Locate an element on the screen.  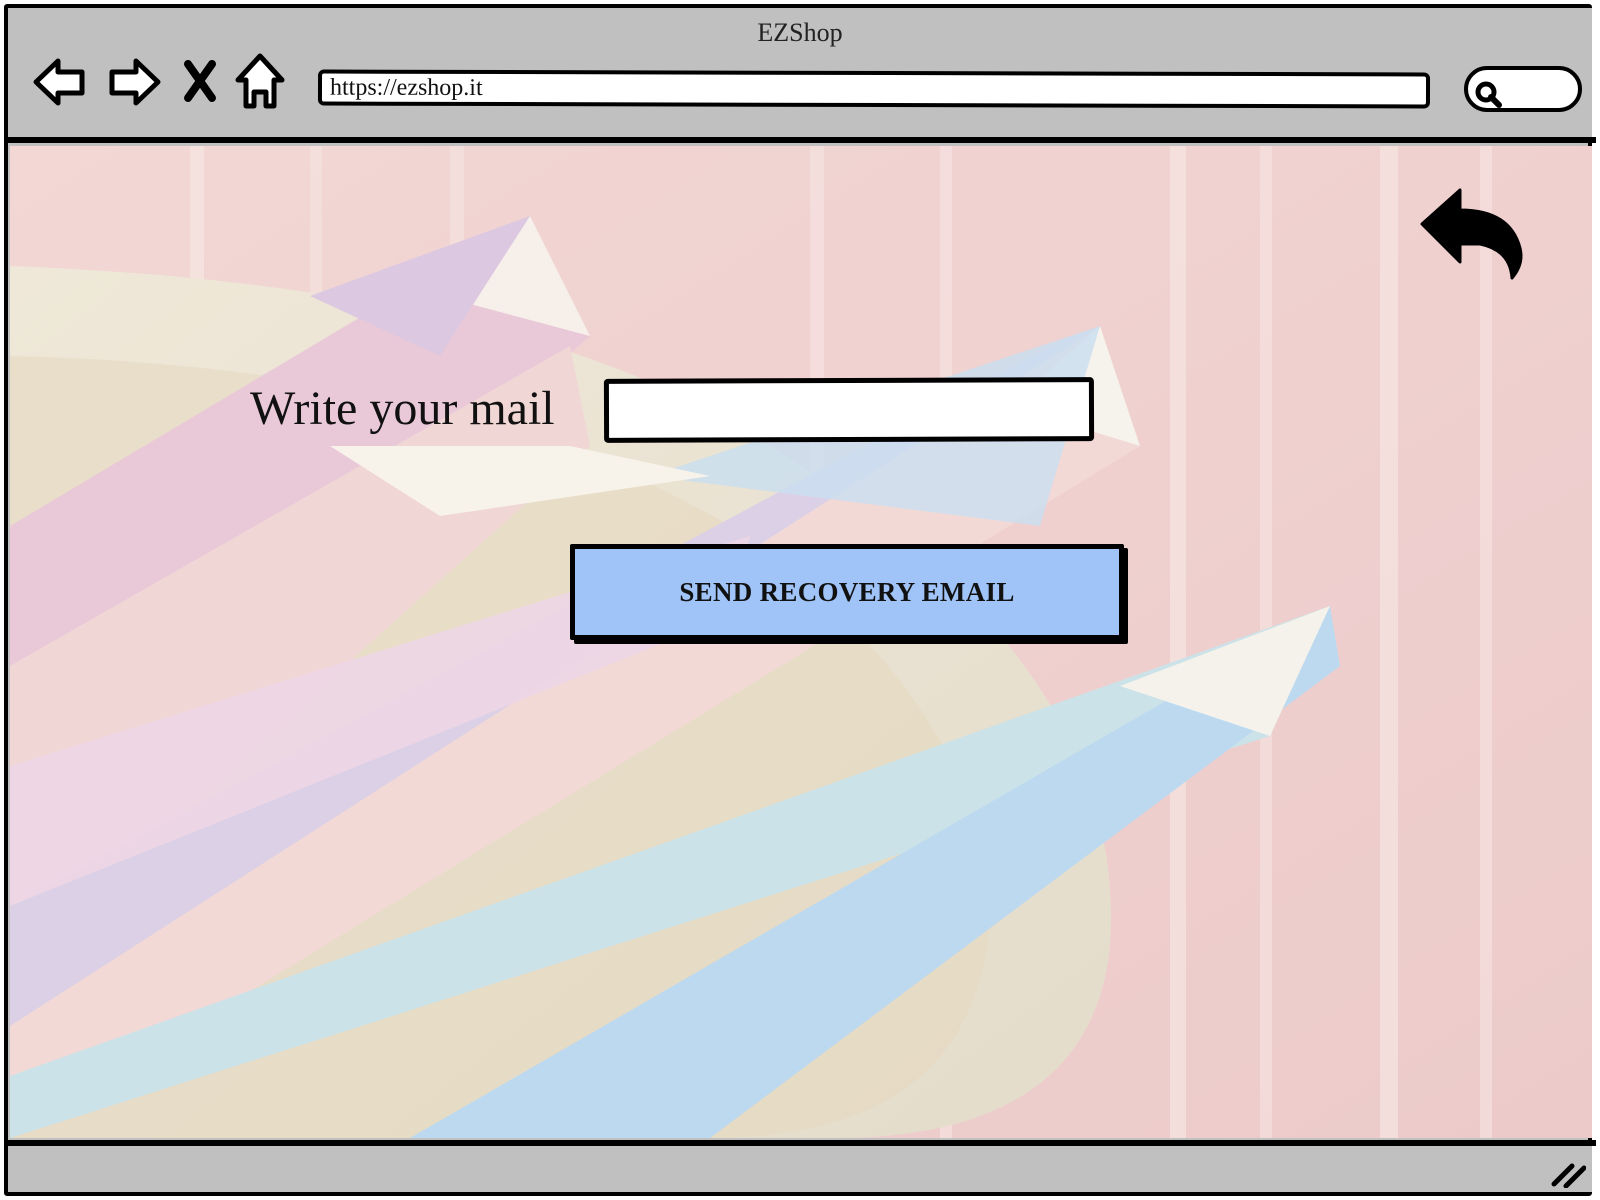
status-bar is located at coordinates (800, 1169).